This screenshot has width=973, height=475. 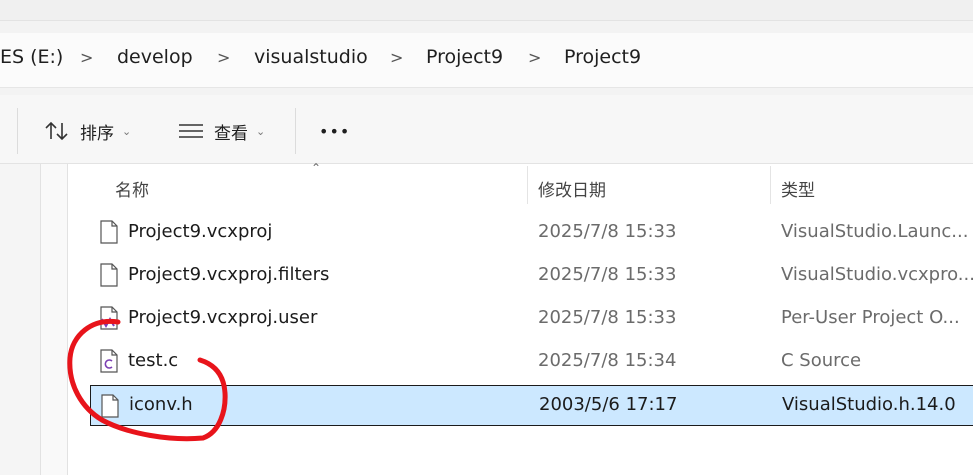 What do you see at coordinates (607, 360) in the screenshot?
I see `file-modified: 2025/7/8 15:34` at bounding box center [607, 360].